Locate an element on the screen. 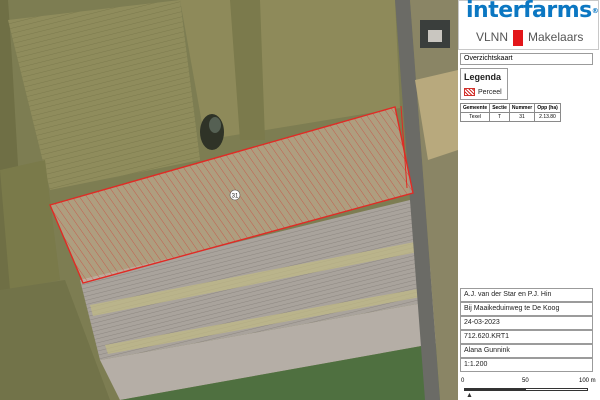 The height and width of the screenshot is (400, 600). info-author: Alana Gunnink is located at coordinates (526, 351).